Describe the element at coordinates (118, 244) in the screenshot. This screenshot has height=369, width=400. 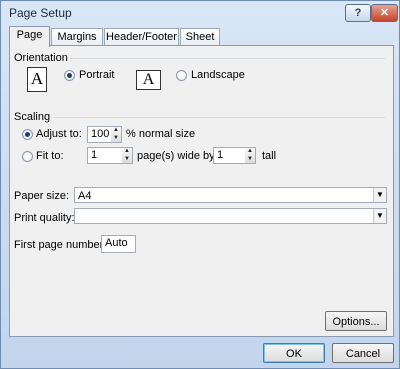
I see `first-page-number-input: Auto` at that location.